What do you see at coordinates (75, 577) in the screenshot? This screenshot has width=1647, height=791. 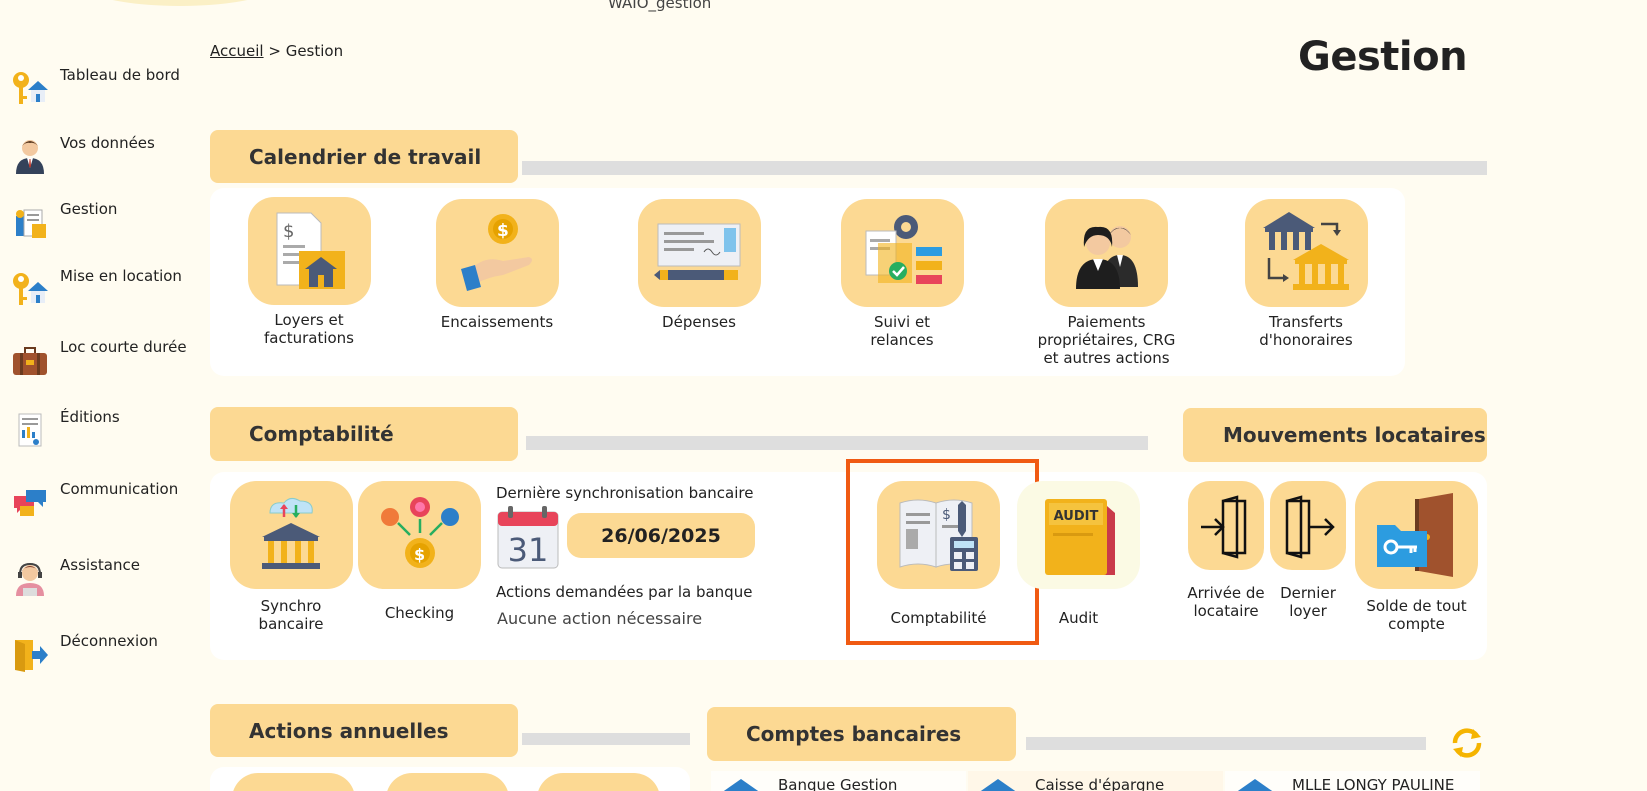 I see `sidebar-item-assistance: Assistance` at bounding box center [75, 577].